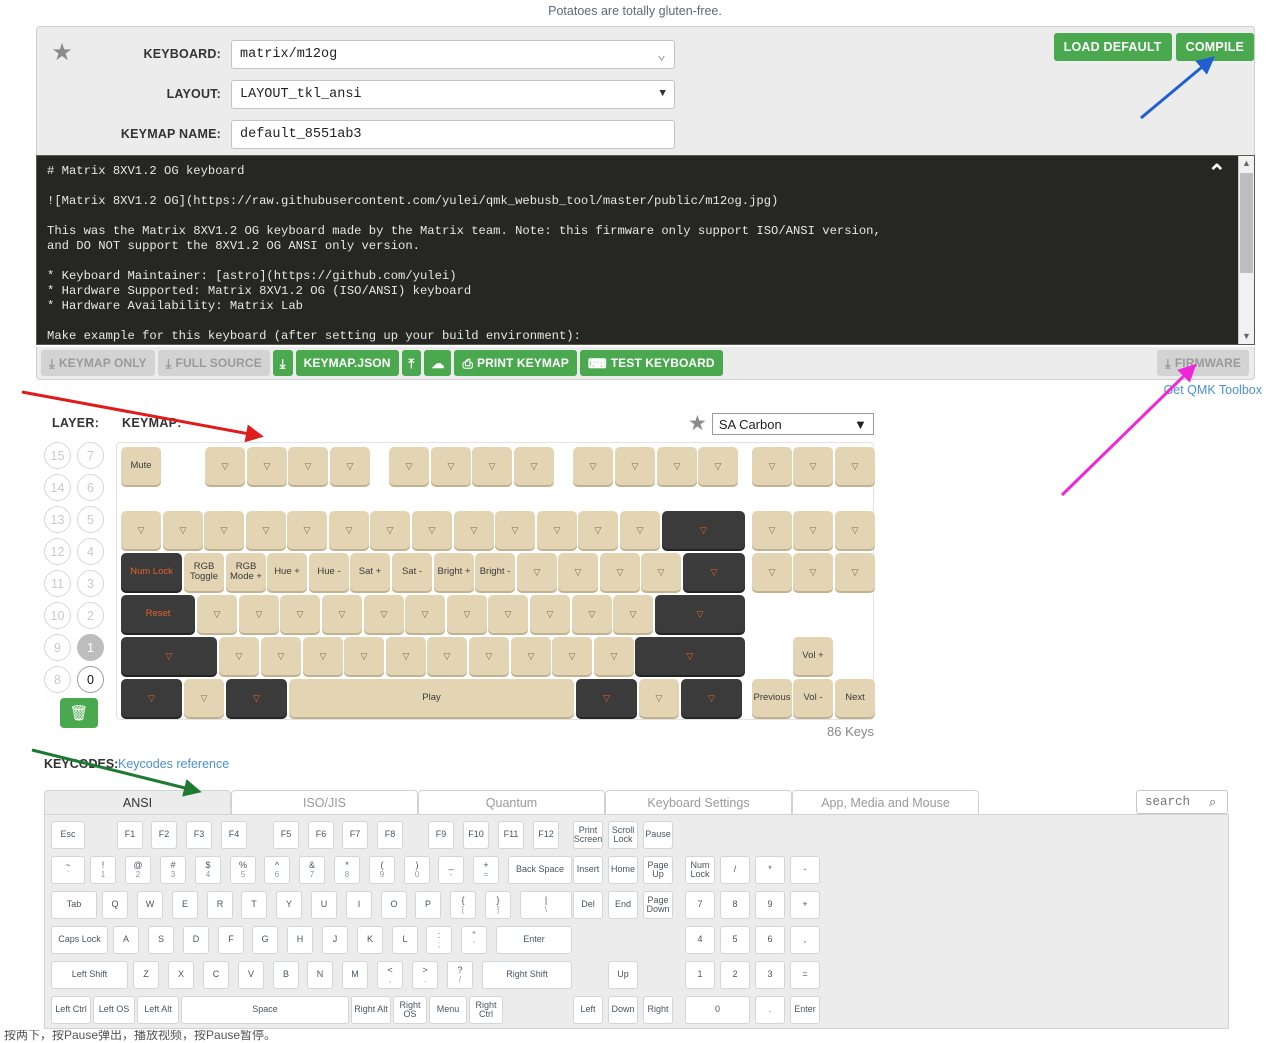 The width and height of the screenshot is (1270, 1043). I want to click on keycode-page-down: Page Down, so click(658, 905).